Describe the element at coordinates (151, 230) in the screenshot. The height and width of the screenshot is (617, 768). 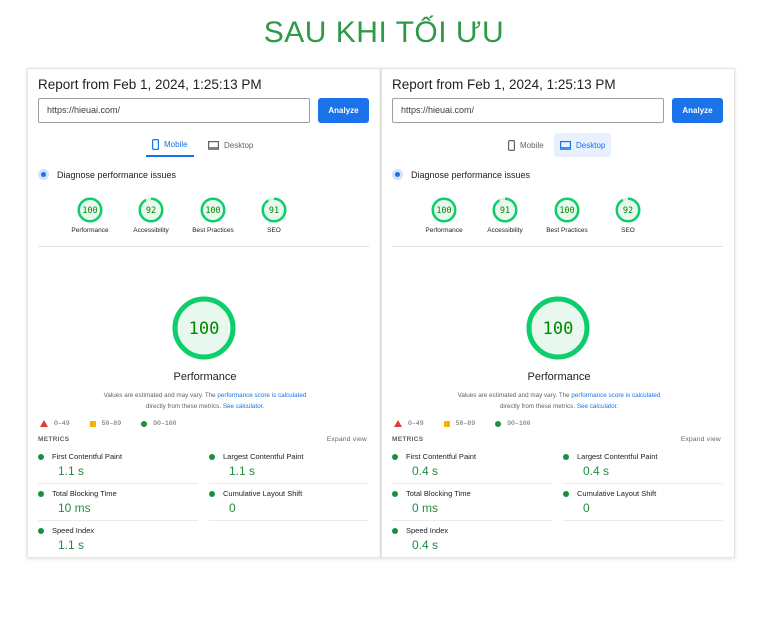
I see `score-gauge-label: Accessibility` at that location.